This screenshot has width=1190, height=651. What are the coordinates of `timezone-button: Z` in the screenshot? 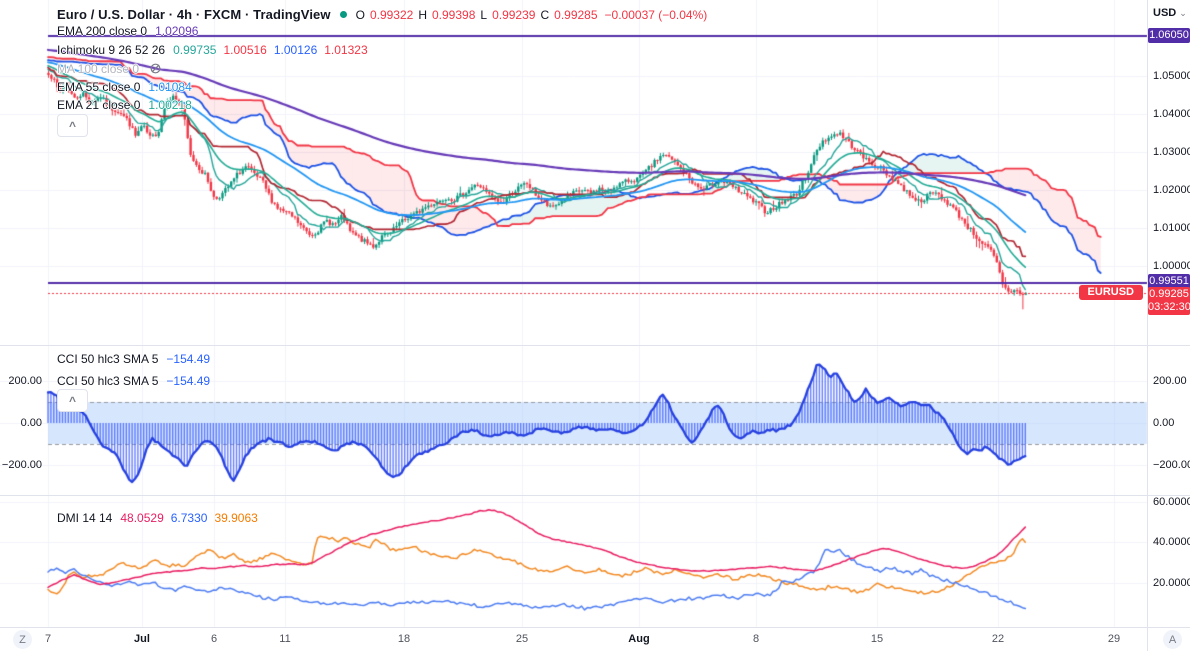 It's located at (22, 639).